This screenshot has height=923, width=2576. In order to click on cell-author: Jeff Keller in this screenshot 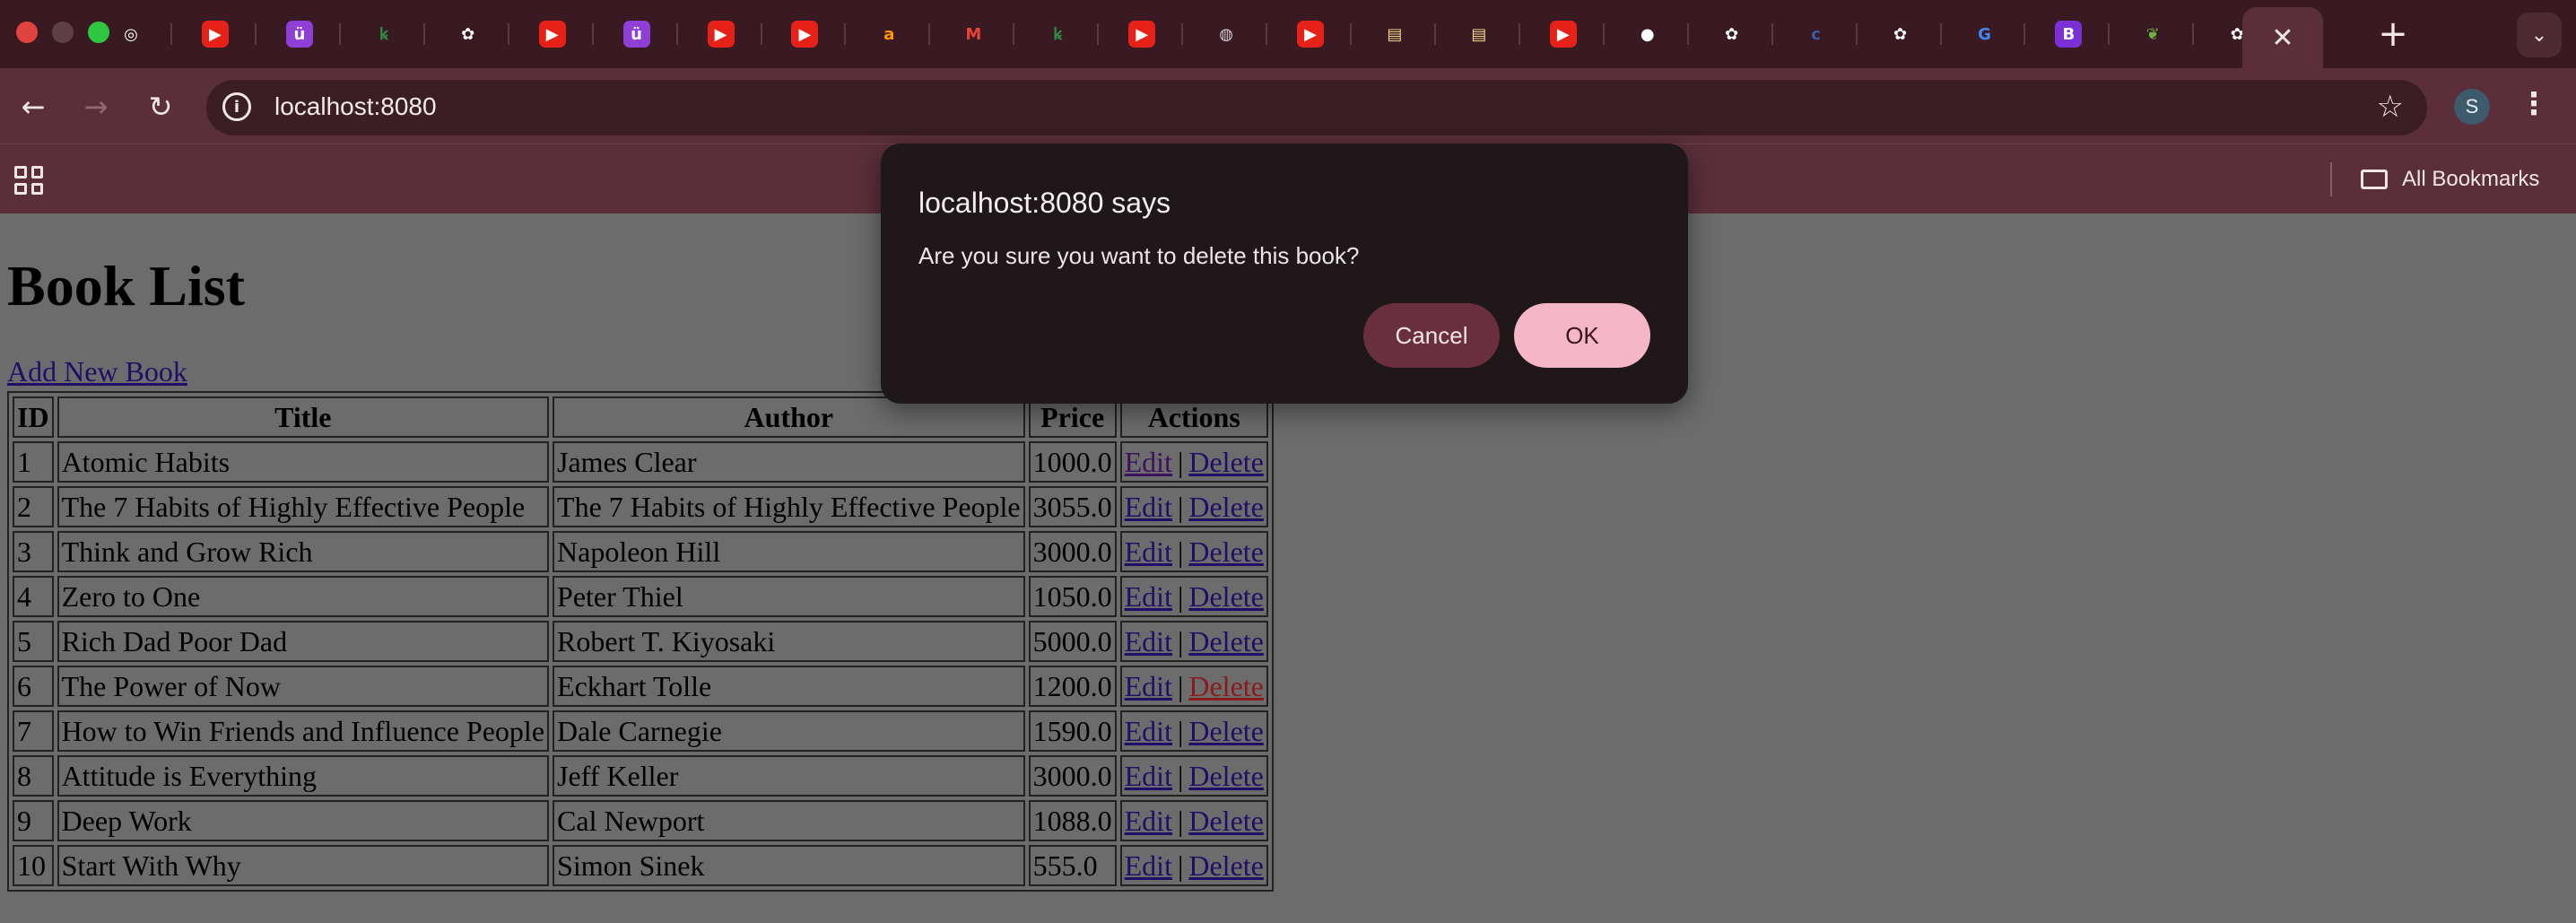, I will do `click(789, 776)`.